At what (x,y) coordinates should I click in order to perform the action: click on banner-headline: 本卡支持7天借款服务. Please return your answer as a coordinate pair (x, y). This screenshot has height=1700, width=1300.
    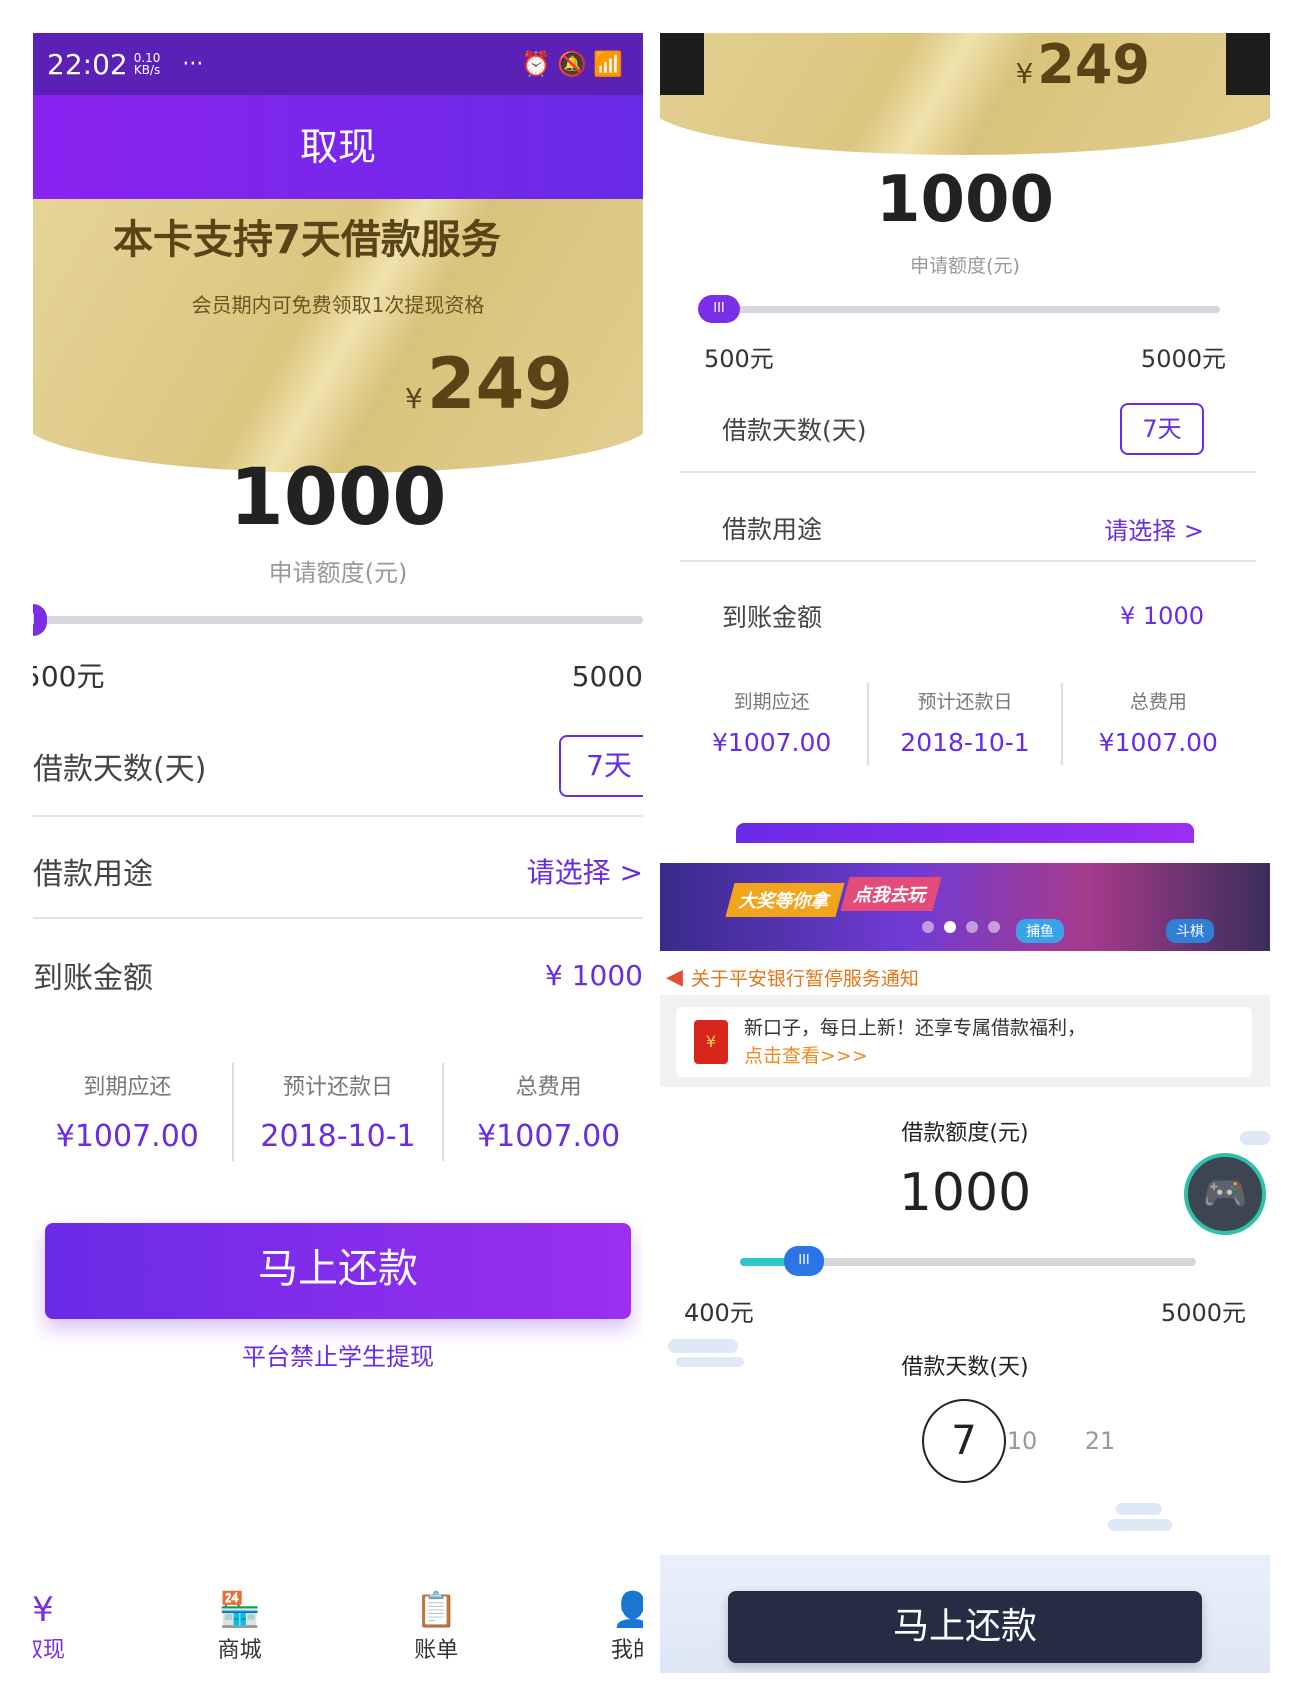
    Looking at the image, I should click on (307, 240).